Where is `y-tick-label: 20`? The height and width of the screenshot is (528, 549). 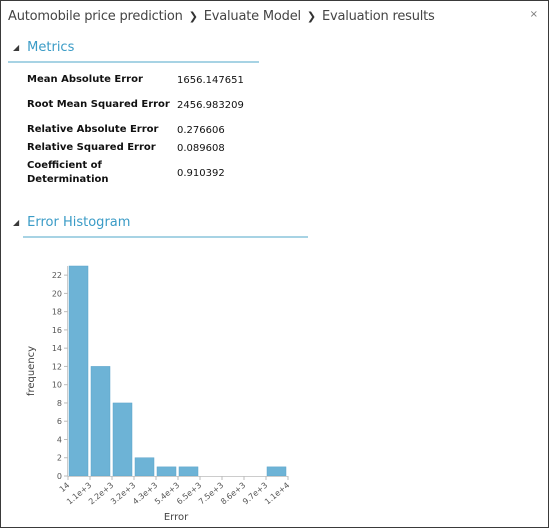 y-tick-label: 20 is located at coordinates (57, 293).